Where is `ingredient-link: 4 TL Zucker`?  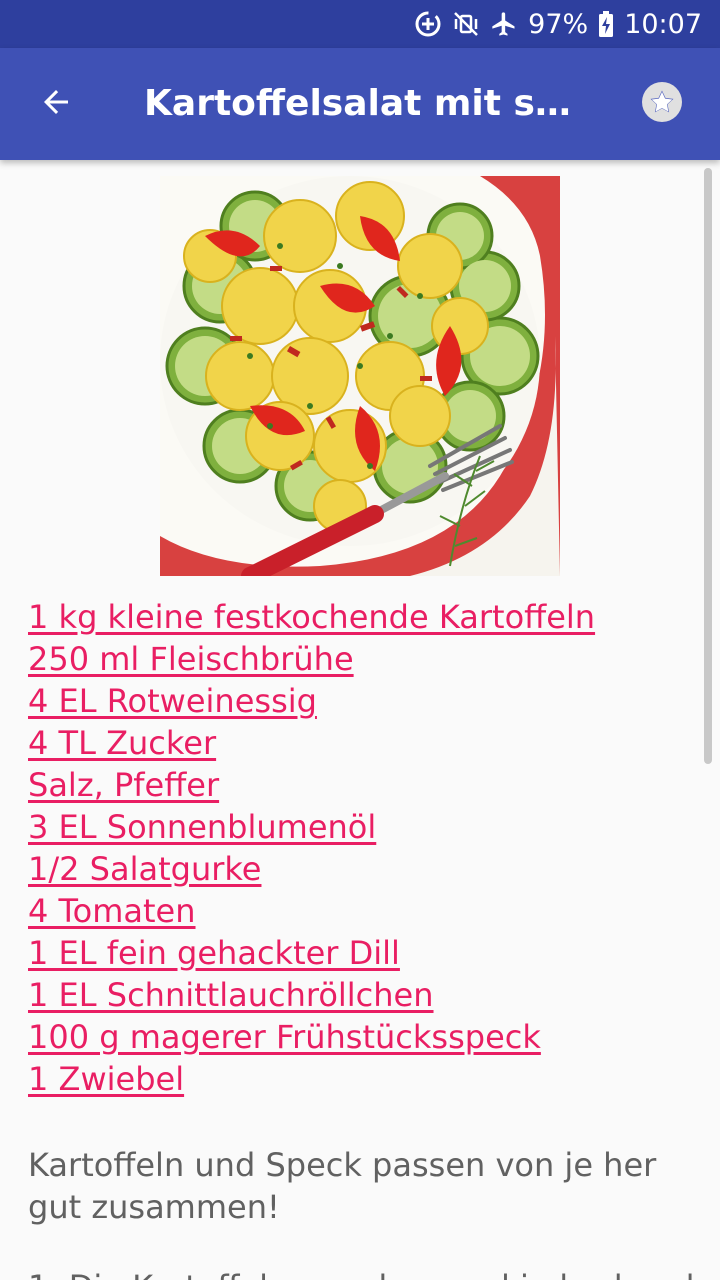 ingredient-link: 4 TL Zucker is located at coordinates (311, 743).